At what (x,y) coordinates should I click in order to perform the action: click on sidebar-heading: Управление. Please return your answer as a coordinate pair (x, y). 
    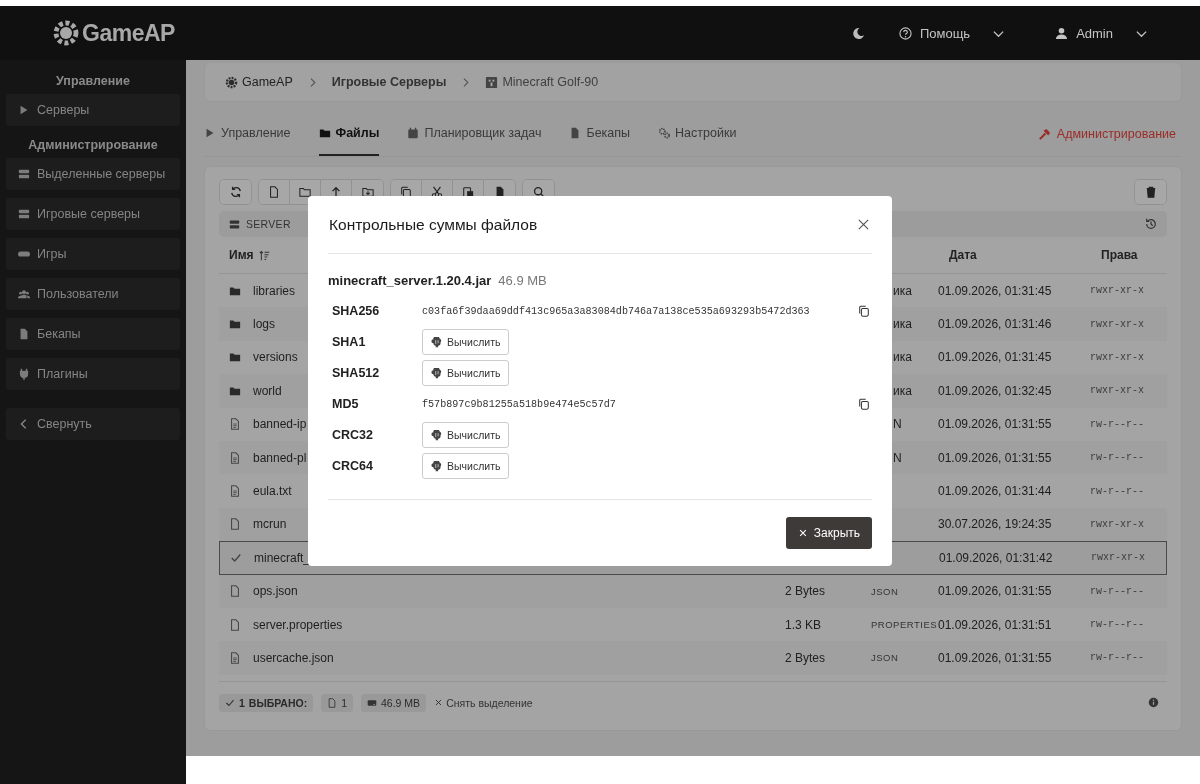
    Looking at the image, I should click on (93, 81).